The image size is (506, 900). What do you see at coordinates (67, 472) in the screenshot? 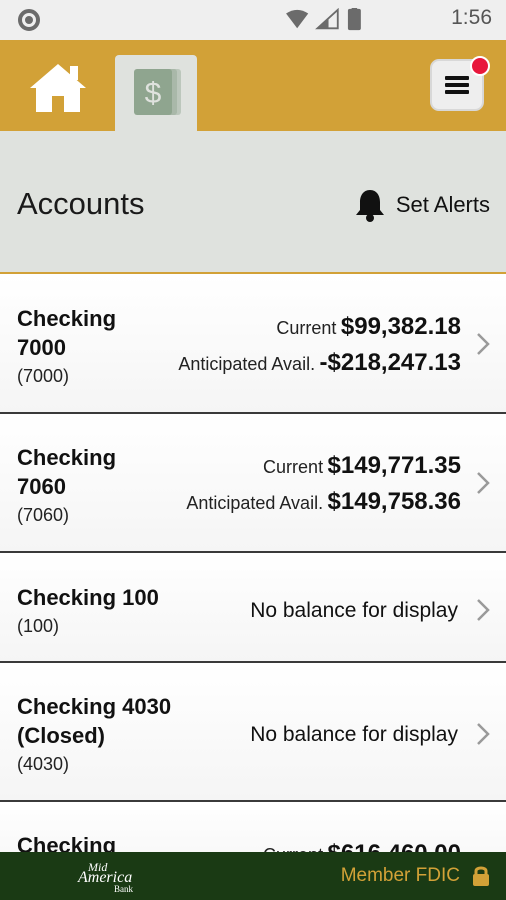
I see `account-name: Checking 7060` at bounding box center [67, 472].